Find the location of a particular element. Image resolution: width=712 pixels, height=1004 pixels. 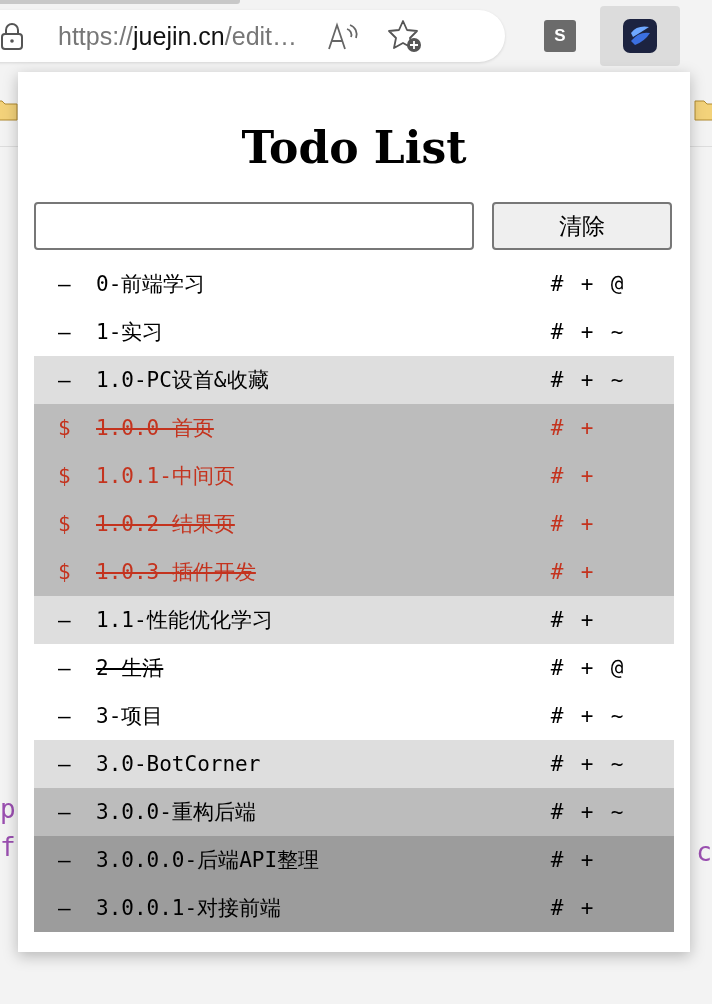

popup-title: Todo List is located at coordinates (354, 148).